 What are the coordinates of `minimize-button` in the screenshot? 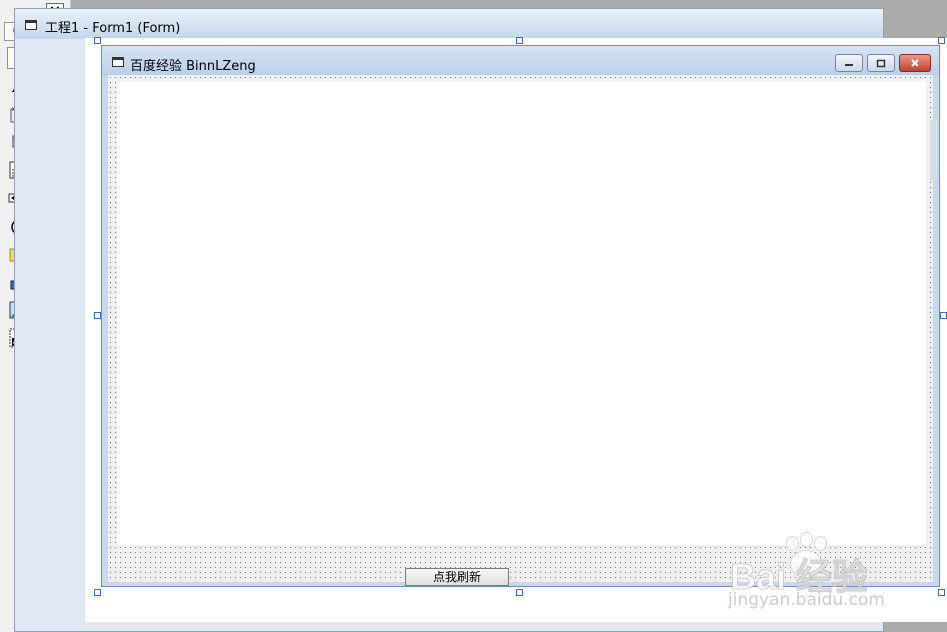 It's located at (849, 63).